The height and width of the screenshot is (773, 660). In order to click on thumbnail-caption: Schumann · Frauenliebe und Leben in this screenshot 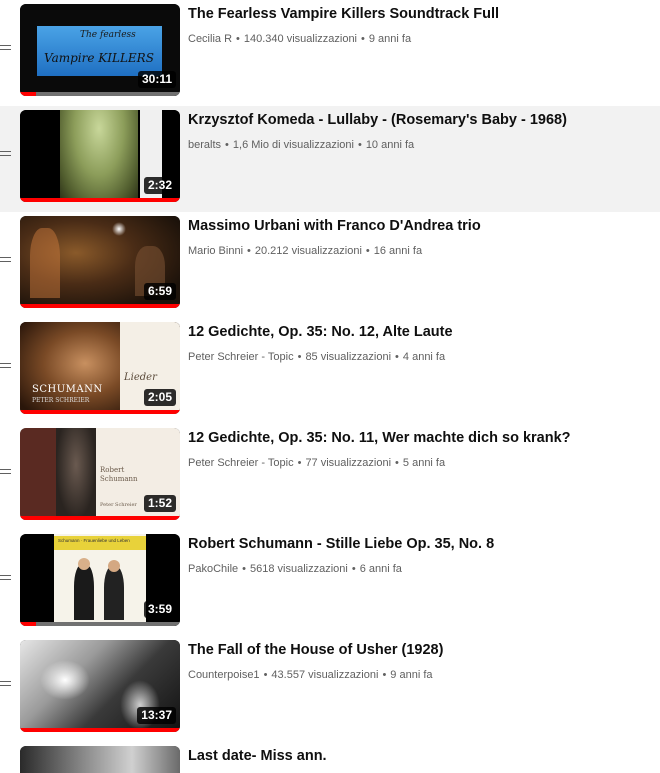, I will do `click(94, 540)`.